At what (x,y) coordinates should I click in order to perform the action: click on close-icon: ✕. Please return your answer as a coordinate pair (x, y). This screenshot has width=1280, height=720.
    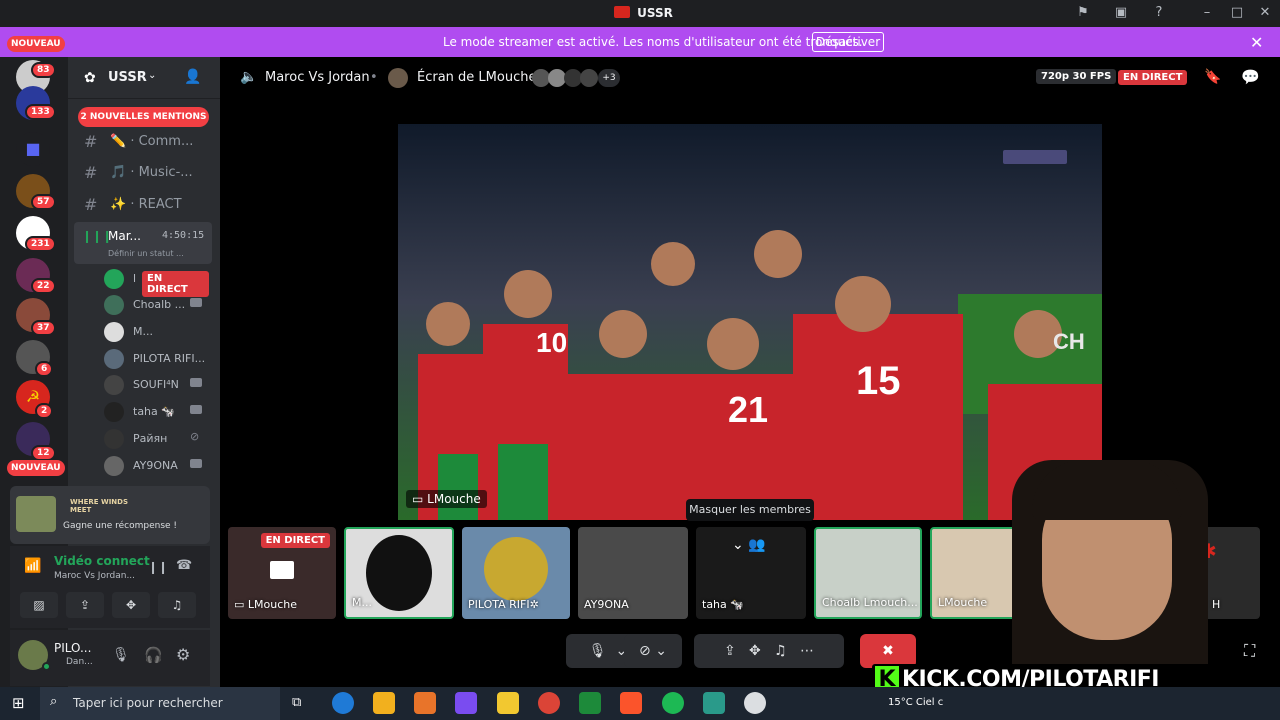
    Looking at the image, I should click on (1256, 42).